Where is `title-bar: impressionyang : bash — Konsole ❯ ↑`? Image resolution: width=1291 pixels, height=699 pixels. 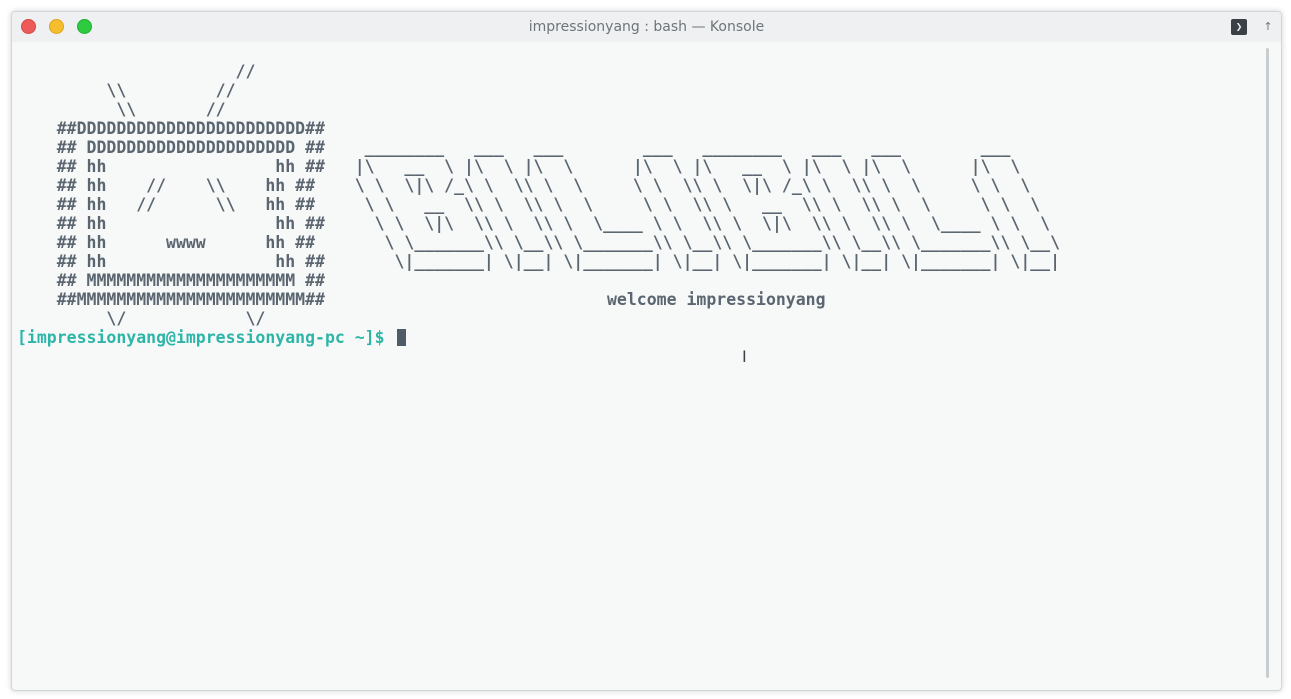
title-bar: impressionyang : bash — Konsole ❯ ↑ is located at coordinates (646, 27).